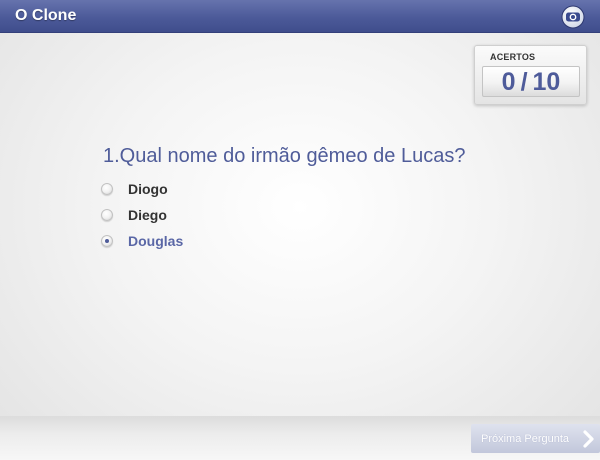 The width and height of the screenshot is (600, 460). Describe the element at coordinates (588, 439) in the screenshot. I see `chevron-right-icon` at that location.